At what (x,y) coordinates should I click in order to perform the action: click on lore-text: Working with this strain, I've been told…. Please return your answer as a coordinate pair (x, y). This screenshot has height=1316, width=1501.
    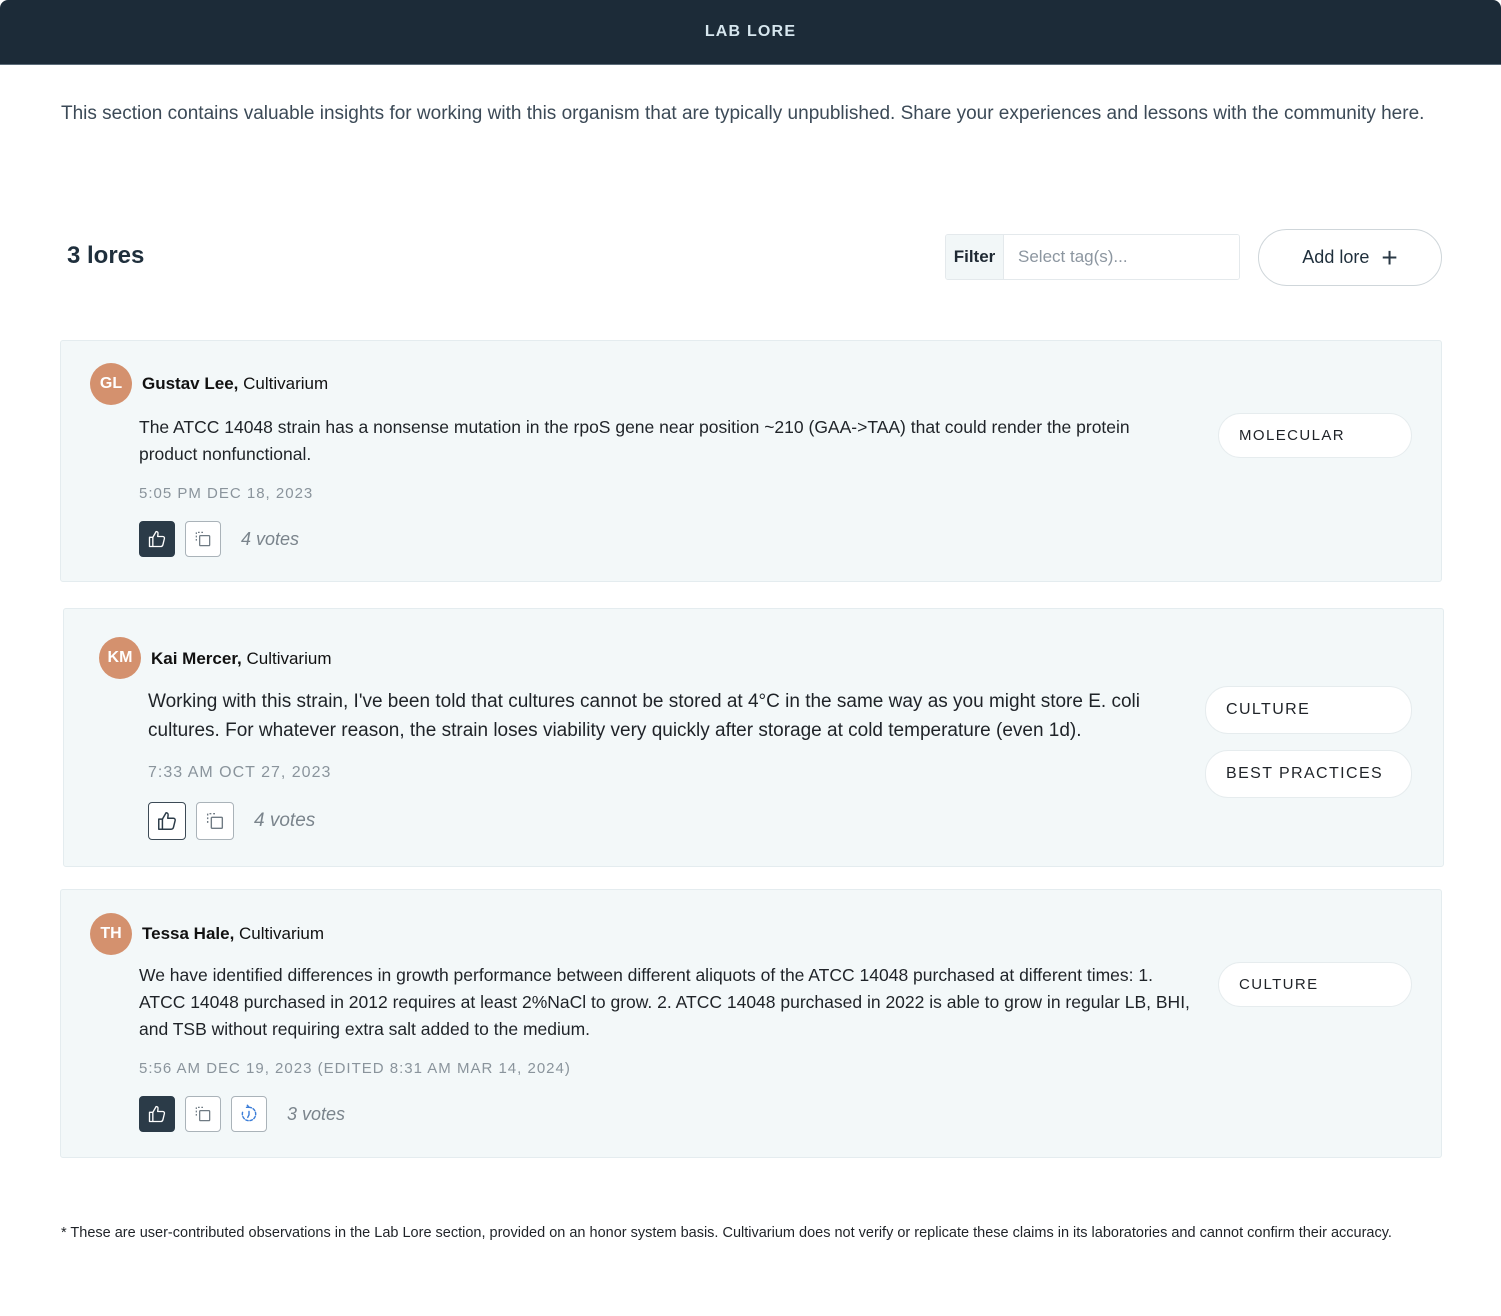
    Looking at the image, I should click on (644, 716).